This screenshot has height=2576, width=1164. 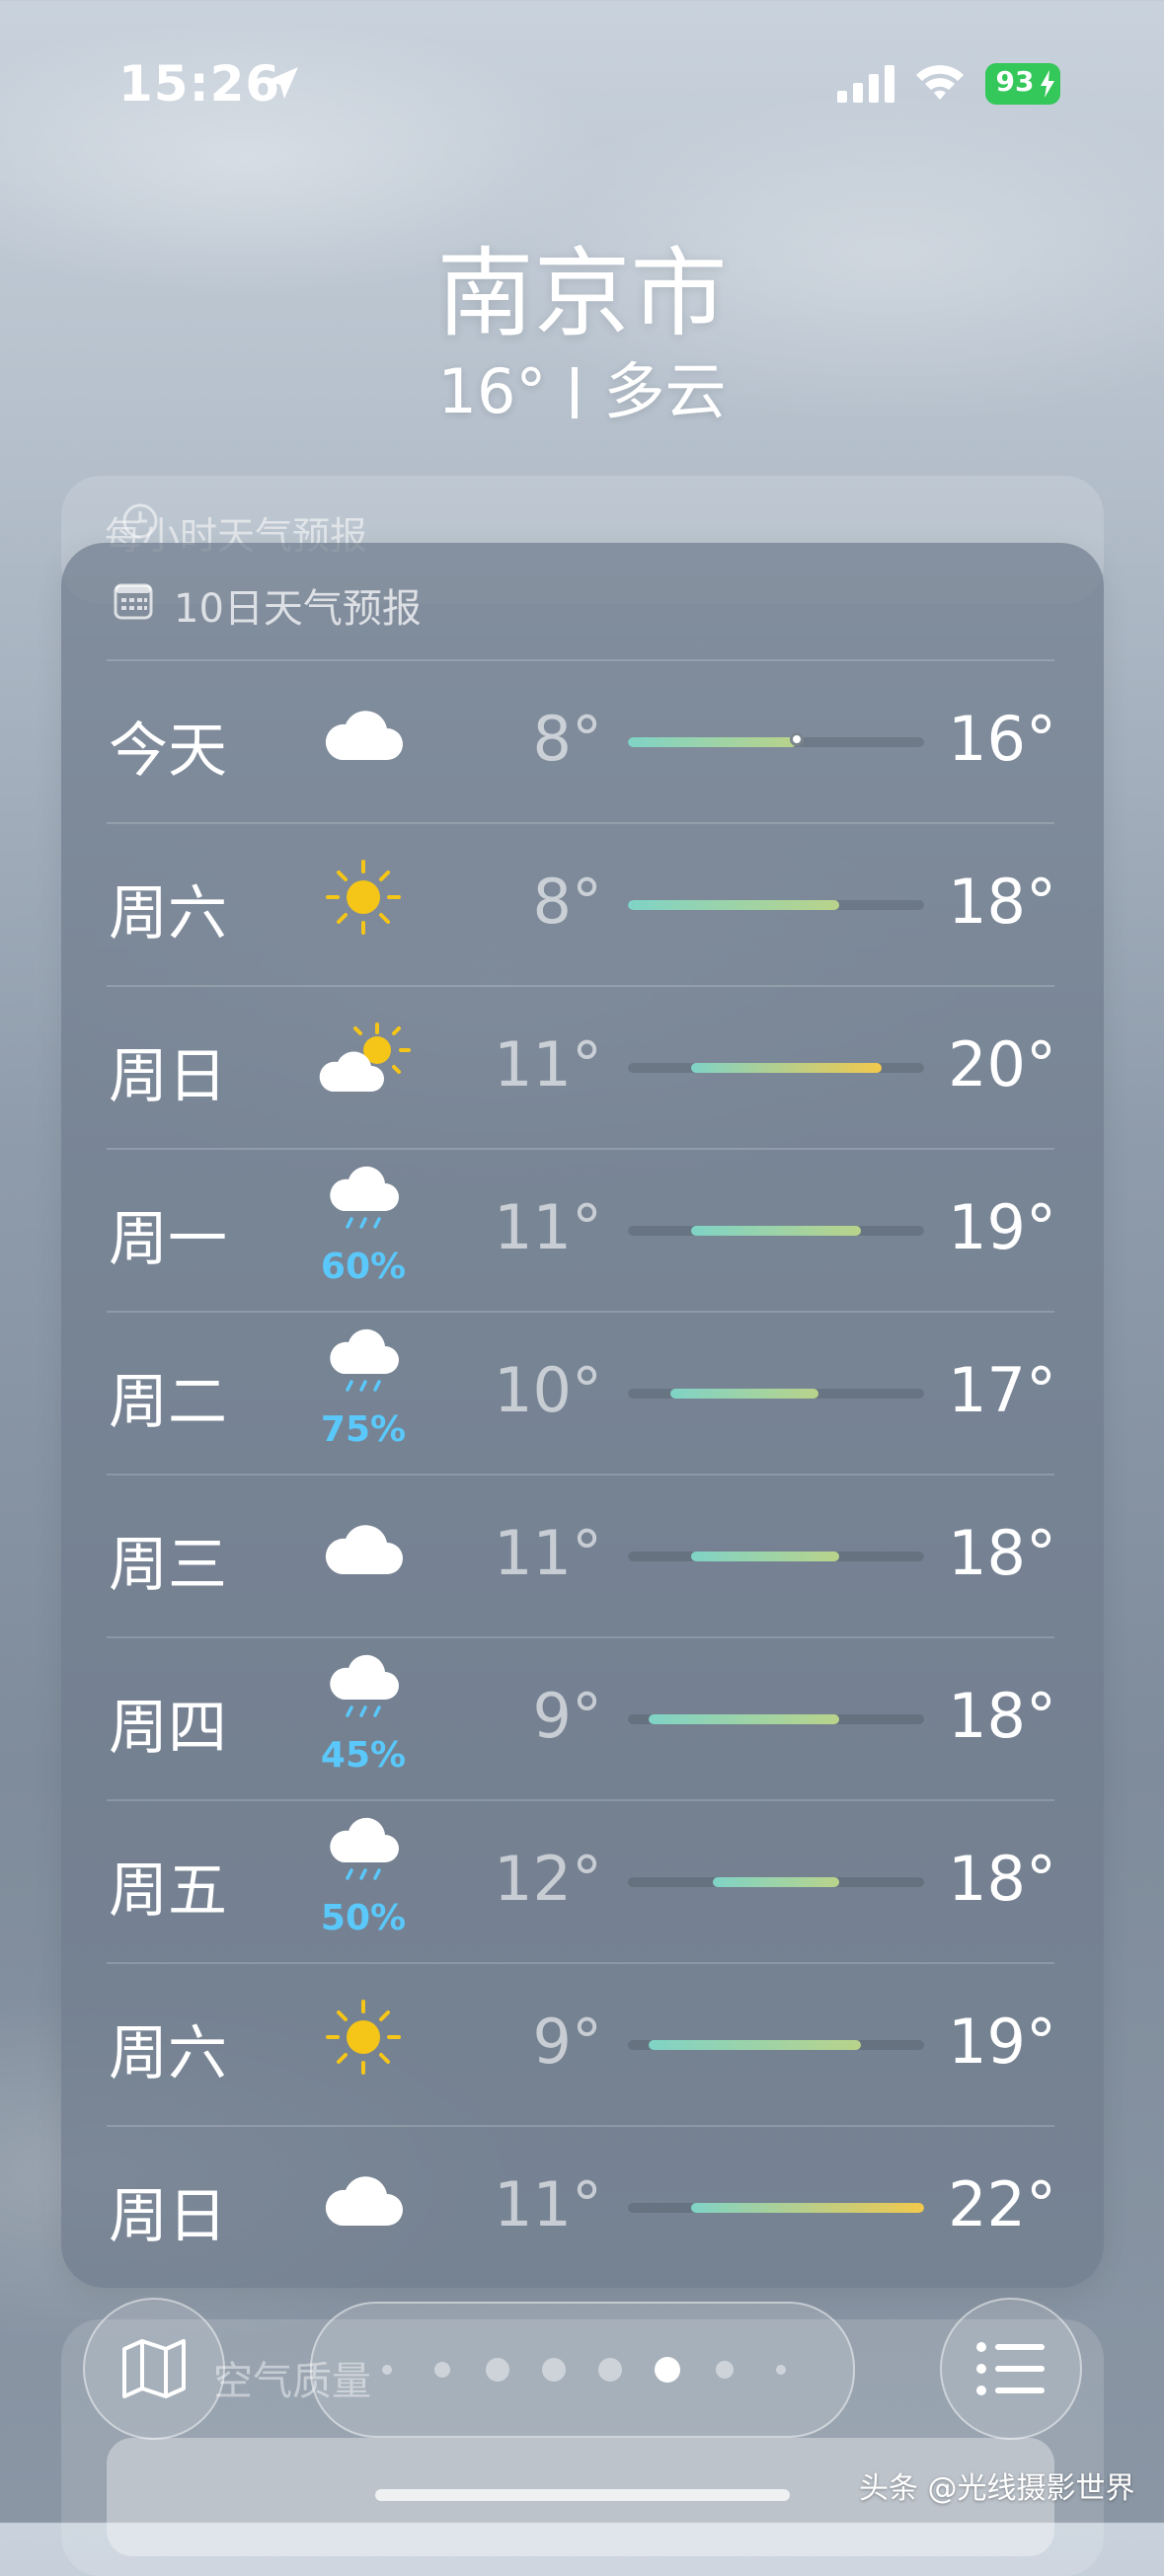 What do you see at coordinates (168, 1565) in the screenshot?
I see `forecast-day: 周三` at bounding box center [168, 1565].